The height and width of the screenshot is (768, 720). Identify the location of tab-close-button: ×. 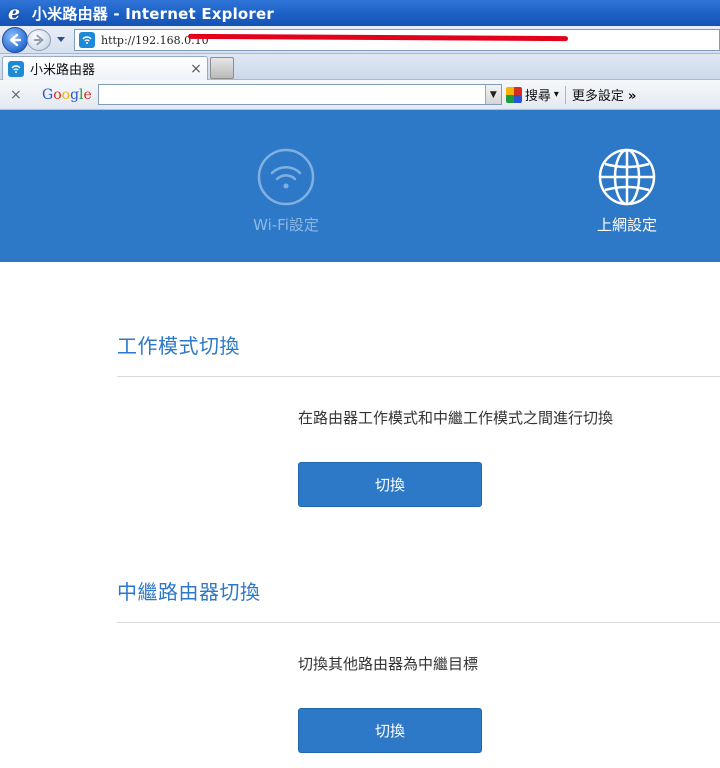
(196, 69).